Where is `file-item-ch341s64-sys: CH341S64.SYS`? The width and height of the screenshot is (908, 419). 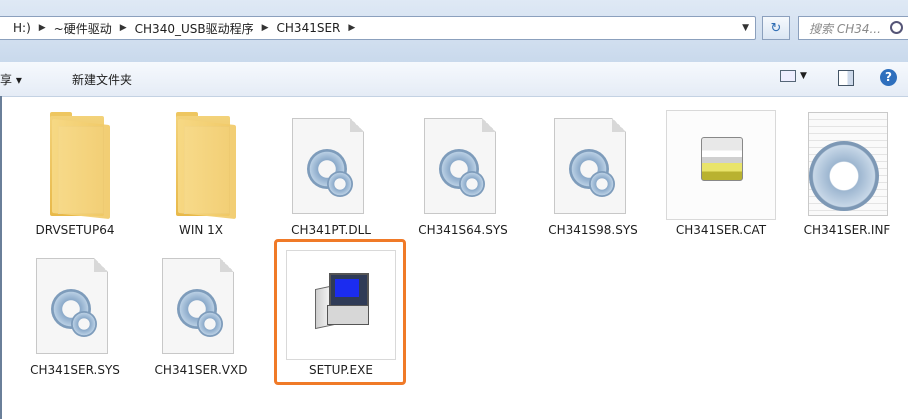 file-item-ch341s64-sys: CH341S64.SYS is located at coordinates (463, 178).